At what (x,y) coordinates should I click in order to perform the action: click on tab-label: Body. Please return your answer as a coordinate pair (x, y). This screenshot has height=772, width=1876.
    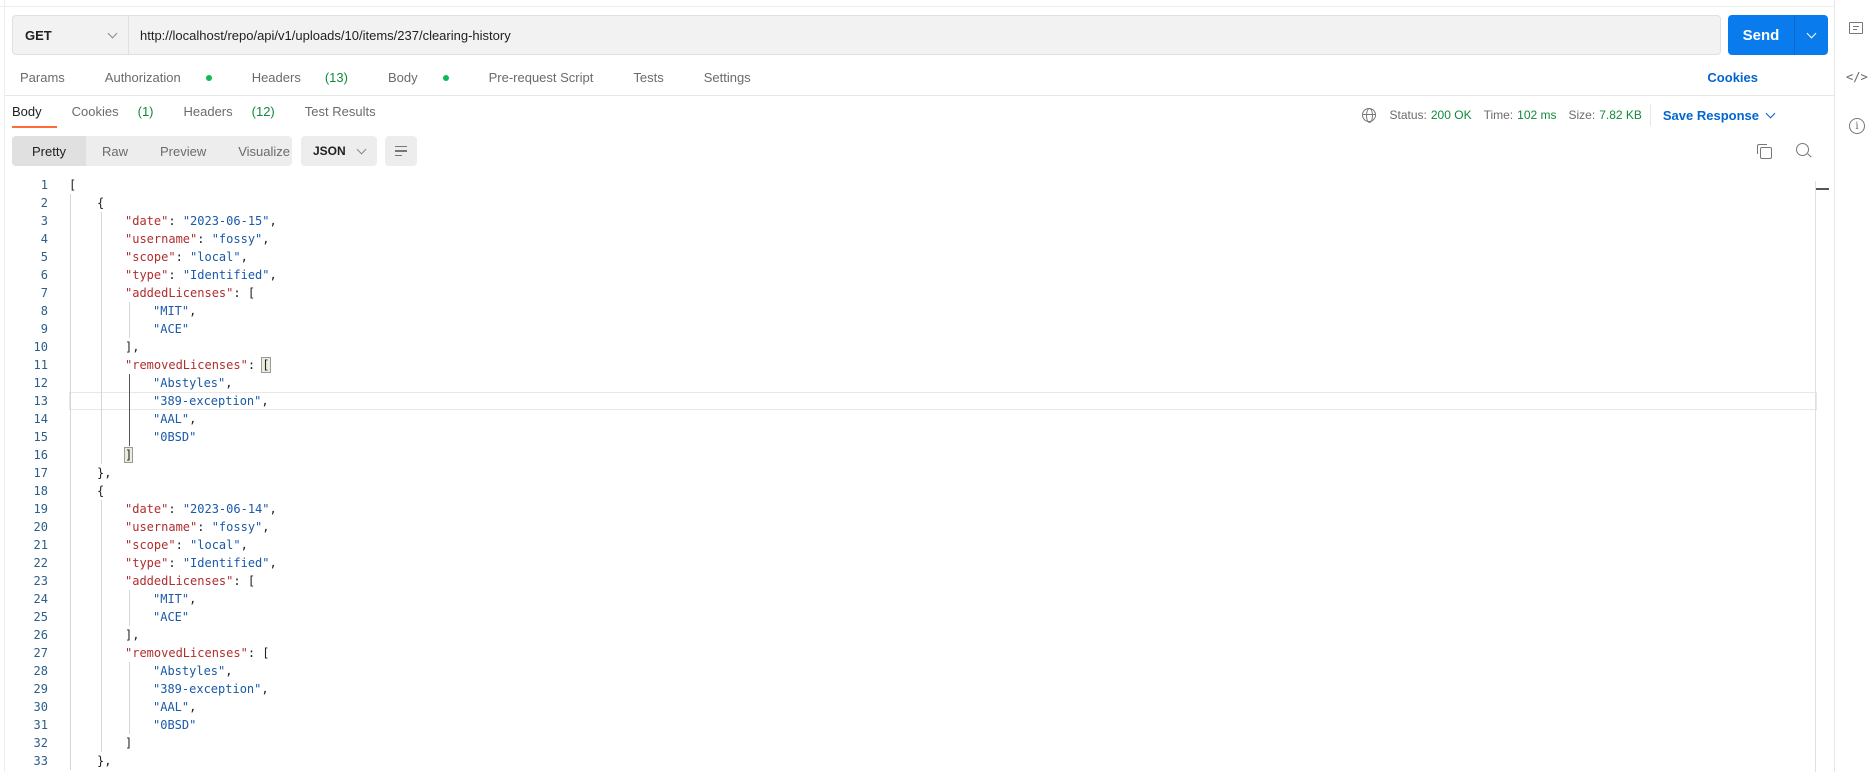
    Looking at the image, I should click on (27, 111).